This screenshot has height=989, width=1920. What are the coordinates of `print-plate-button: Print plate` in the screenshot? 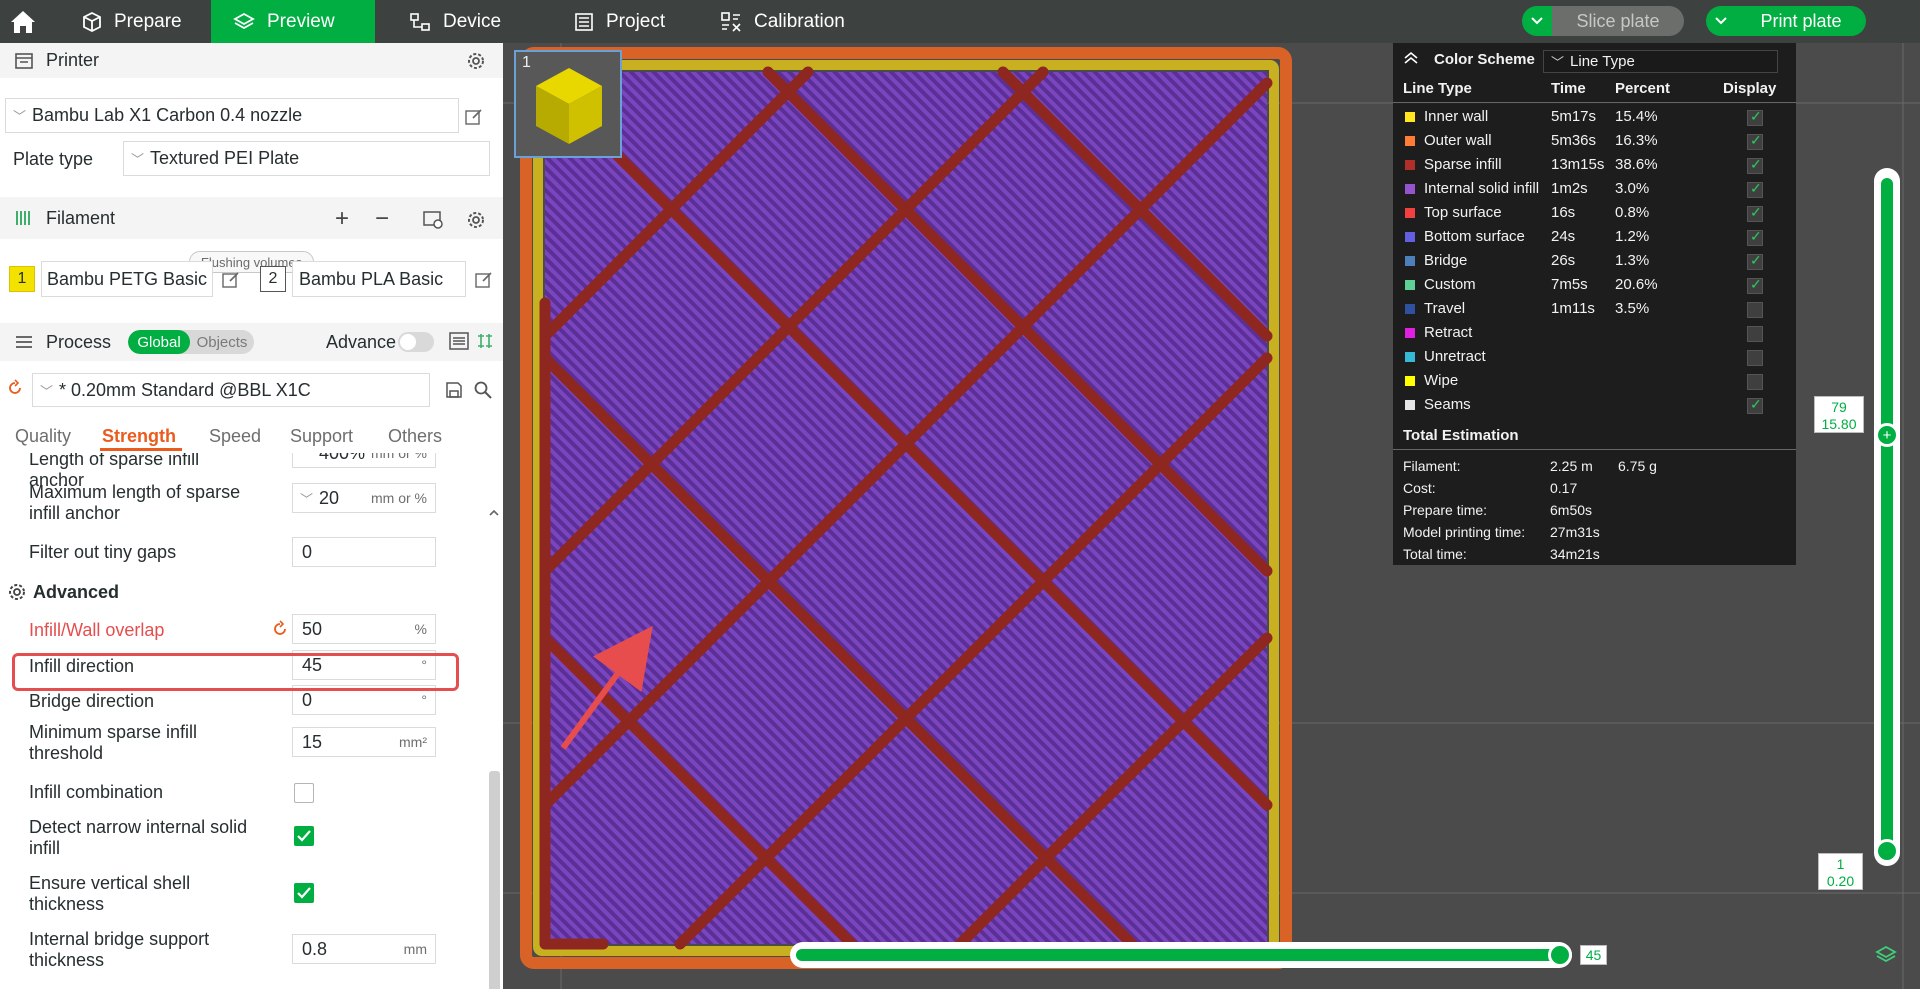 It's located at (1801, 21).